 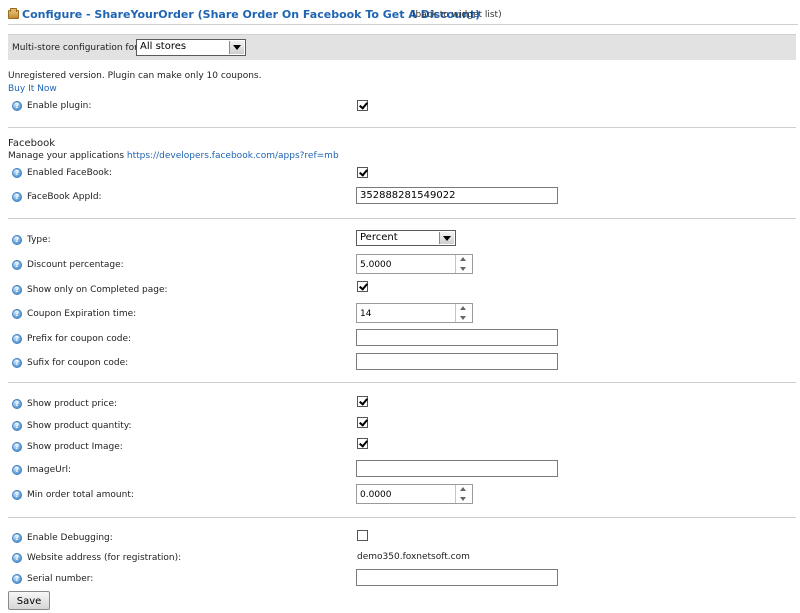 I want to click on coupon-sufix-input, so click(x=457, y=361).